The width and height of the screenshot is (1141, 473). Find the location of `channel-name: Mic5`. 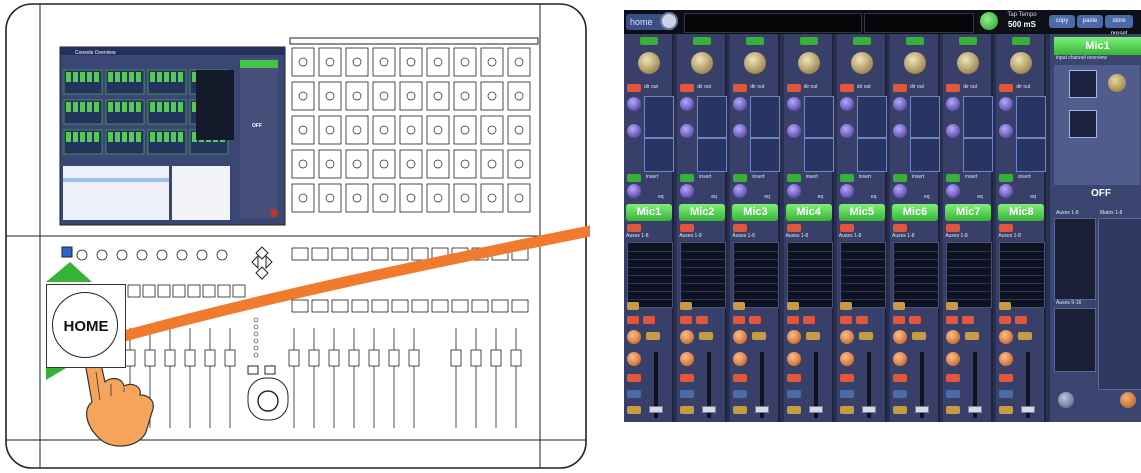

channel-name: Mic5 is located at coordinates (861, 212).